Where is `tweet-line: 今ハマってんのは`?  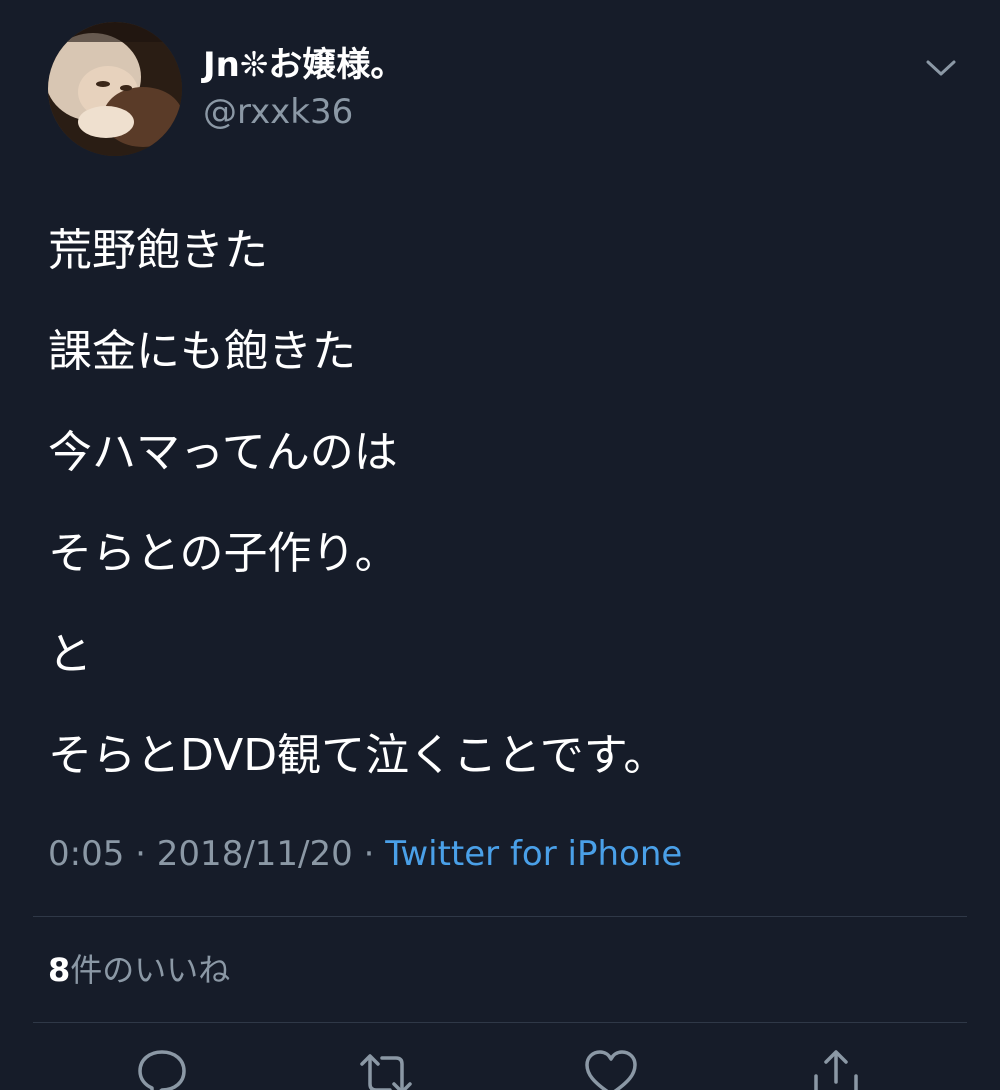 tweet-line: 今ハマってんのは is located at coordinates (223, 452).